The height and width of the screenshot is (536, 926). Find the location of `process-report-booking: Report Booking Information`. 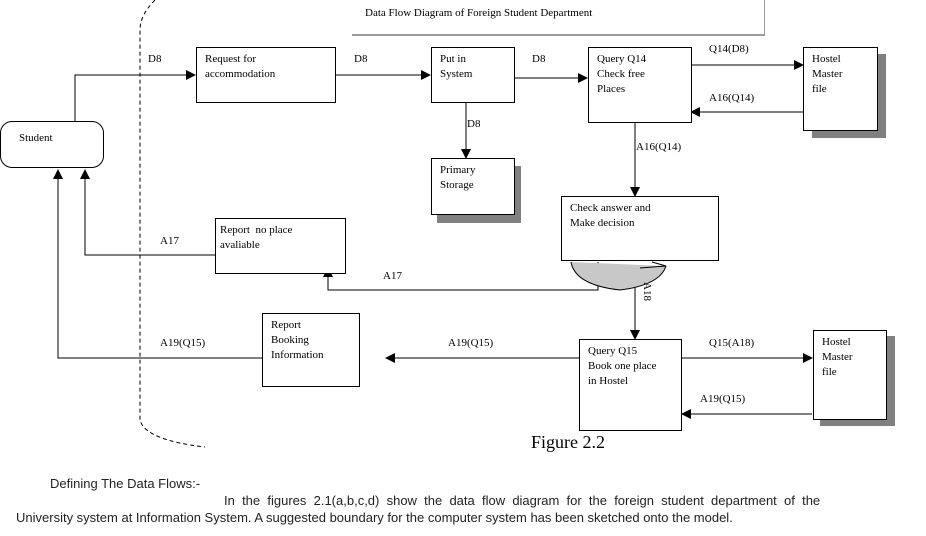

process-report-booking: Report Booking Information is located at coordinates (311, 350).